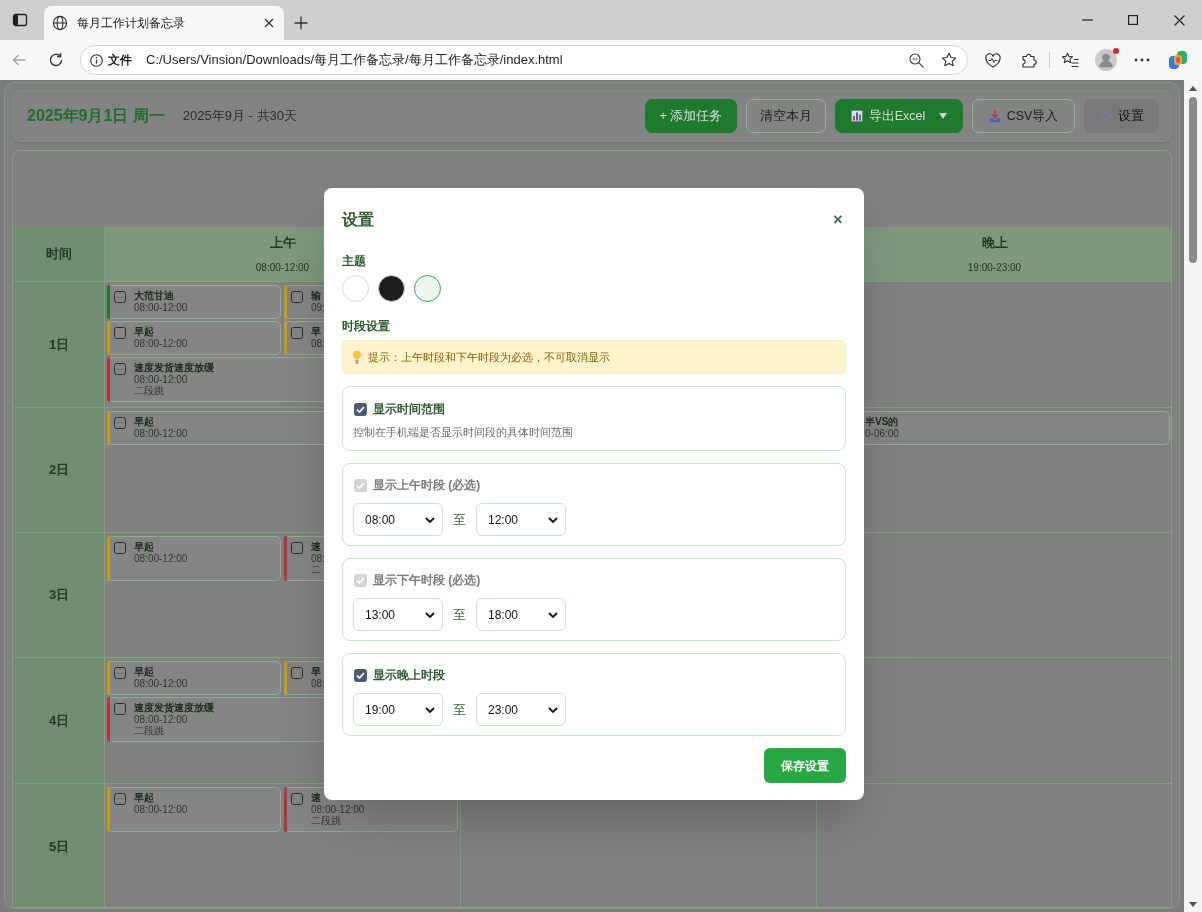 The width and height of the screenshot is (1202, 912). I want to click on settings-icon, so click(1105, 116).